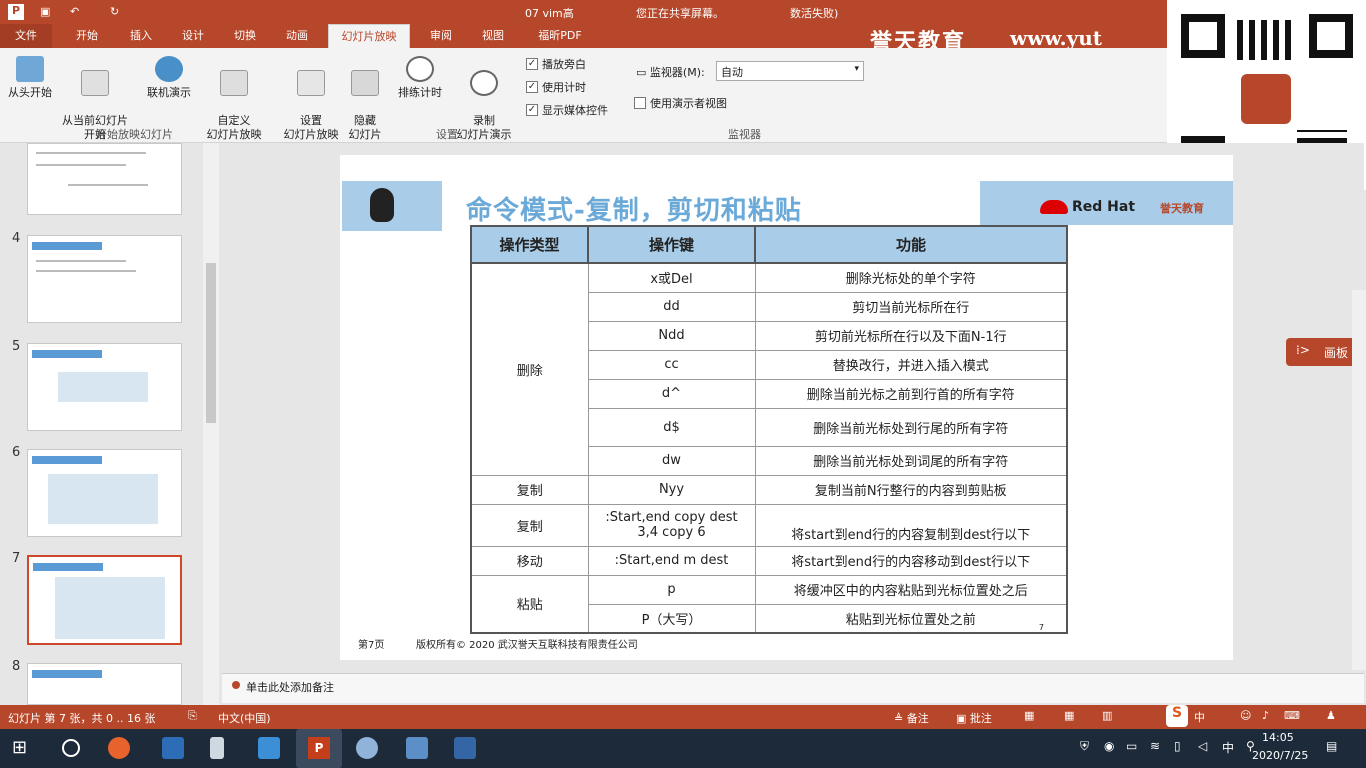 This screenshot has height=768, width=1366. I want to click on taskbar: ⊞ P ⛨ ◉ ▭ ≋ ▯ ◁ 中 ⚲ 14:05 2020/7/25 ▤, so click(683, 748).